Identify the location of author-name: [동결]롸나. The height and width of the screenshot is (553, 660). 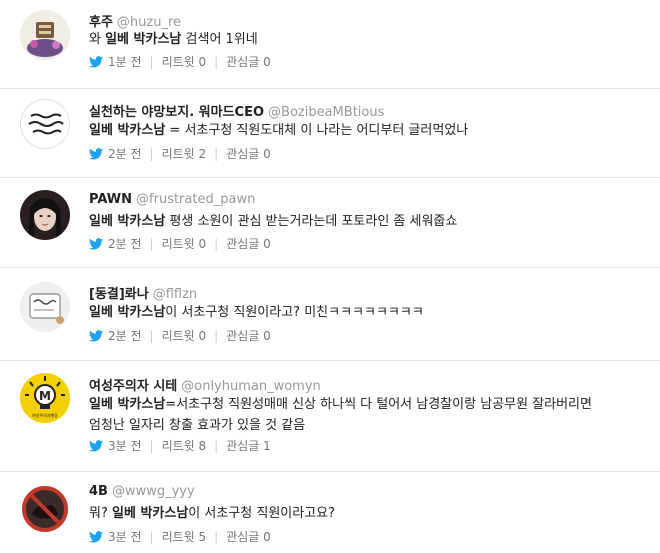
(119, 294).